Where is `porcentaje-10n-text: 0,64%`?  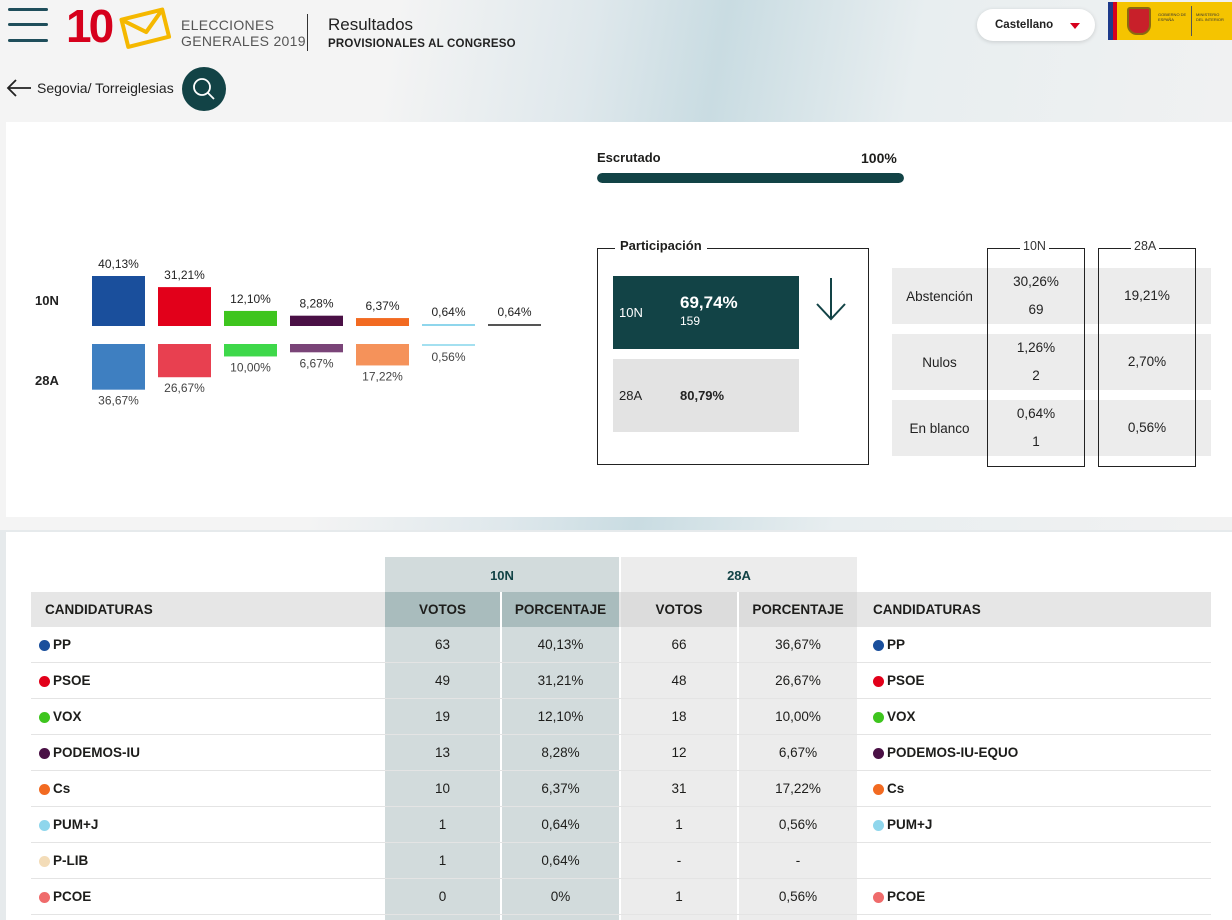 porcentaje-10n-text: 0,64% is located at coordinates (560, 824).